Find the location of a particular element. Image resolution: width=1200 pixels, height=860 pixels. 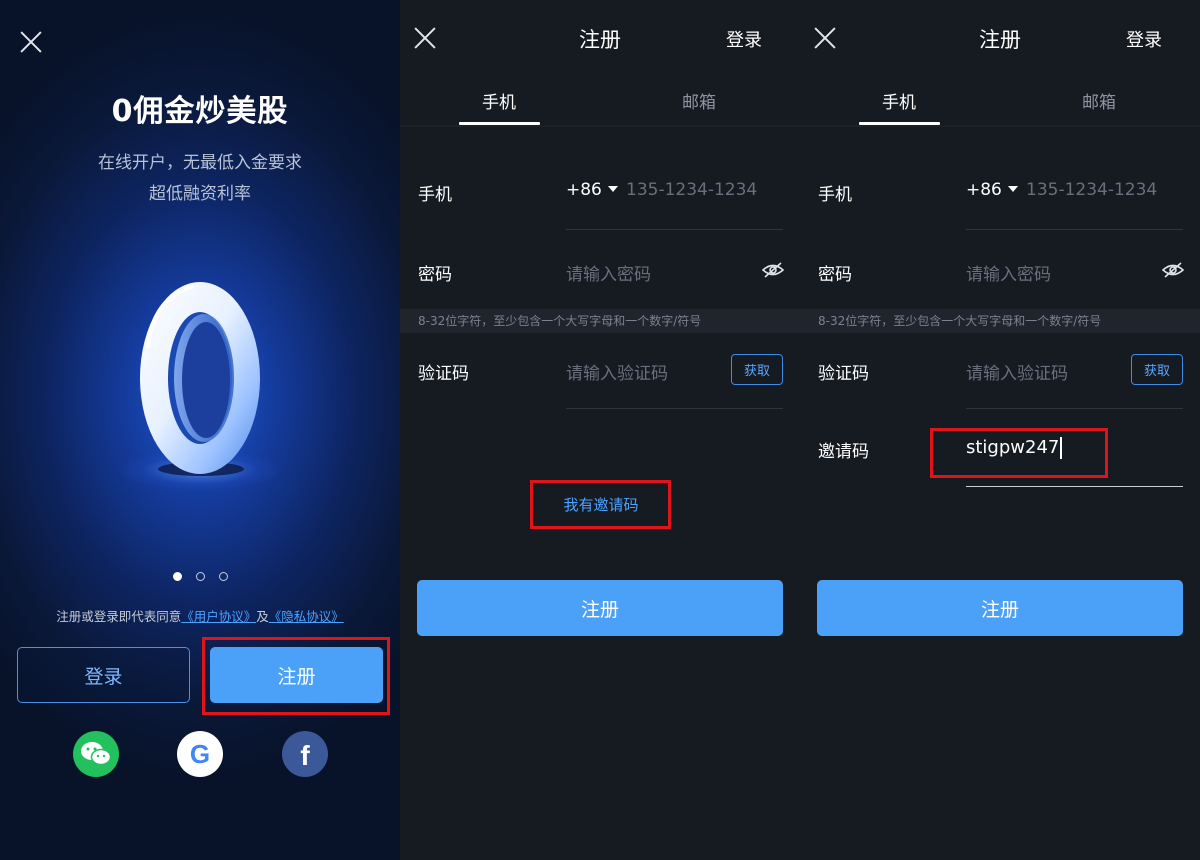

agreement-and: 及 is located at coordinates (262, 616).